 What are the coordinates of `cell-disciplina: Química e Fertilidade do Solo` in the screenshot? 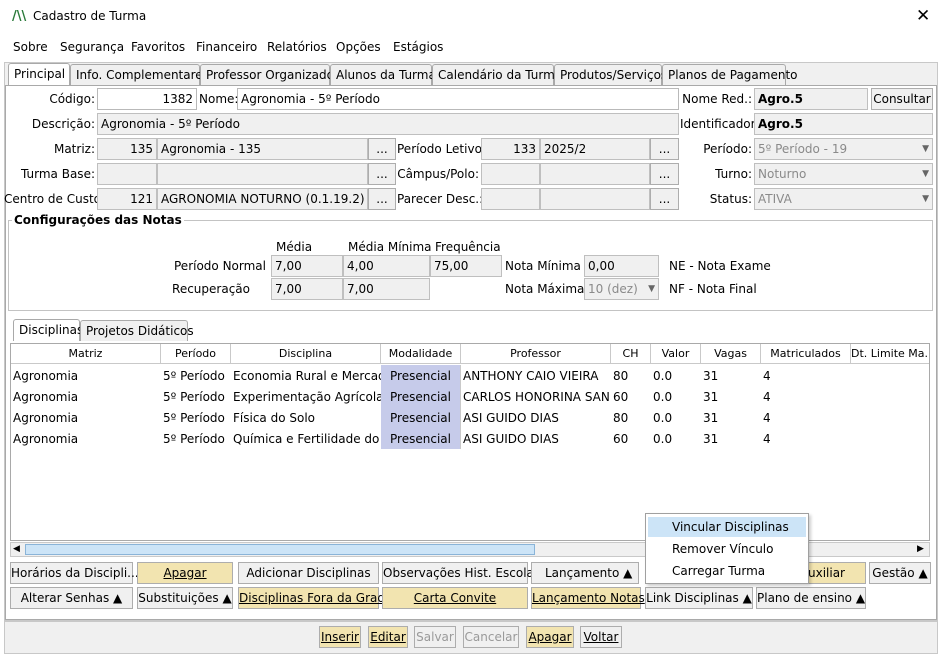 It's located at (307, 439).